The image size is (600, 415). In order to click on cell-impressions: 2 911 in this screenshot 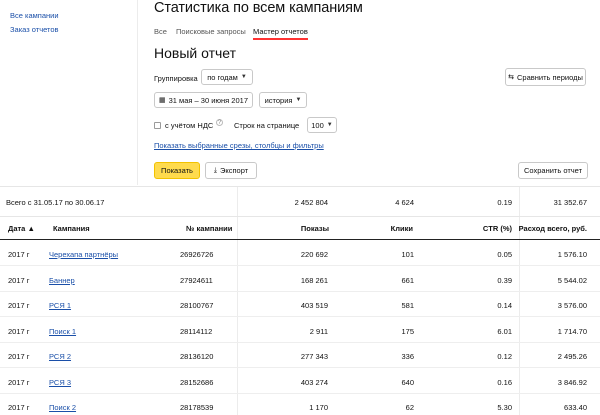, I will do `click(318, 331)`.